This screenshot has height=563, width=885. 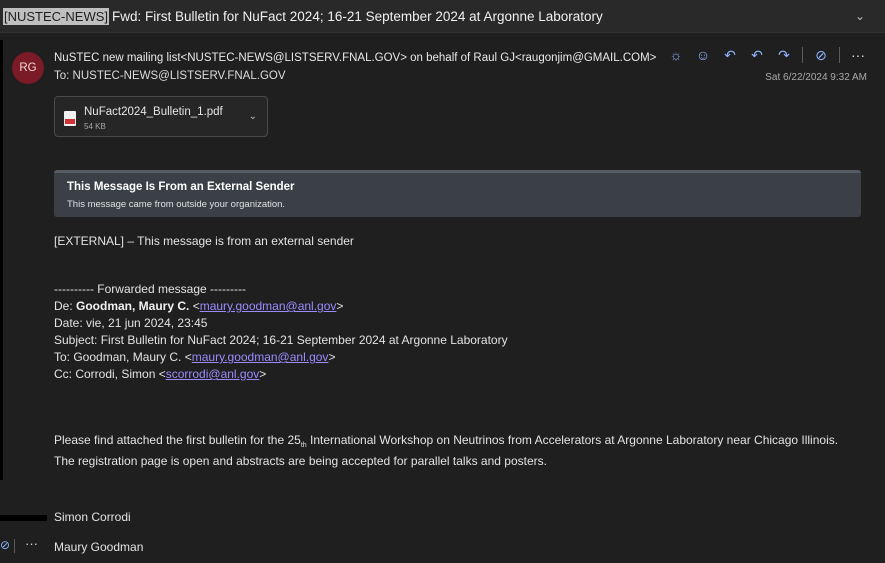 What do you see at coordinates (70, 118) in the screenshot?
I see `pdf-file-icon` at bounding box center [70, 118].